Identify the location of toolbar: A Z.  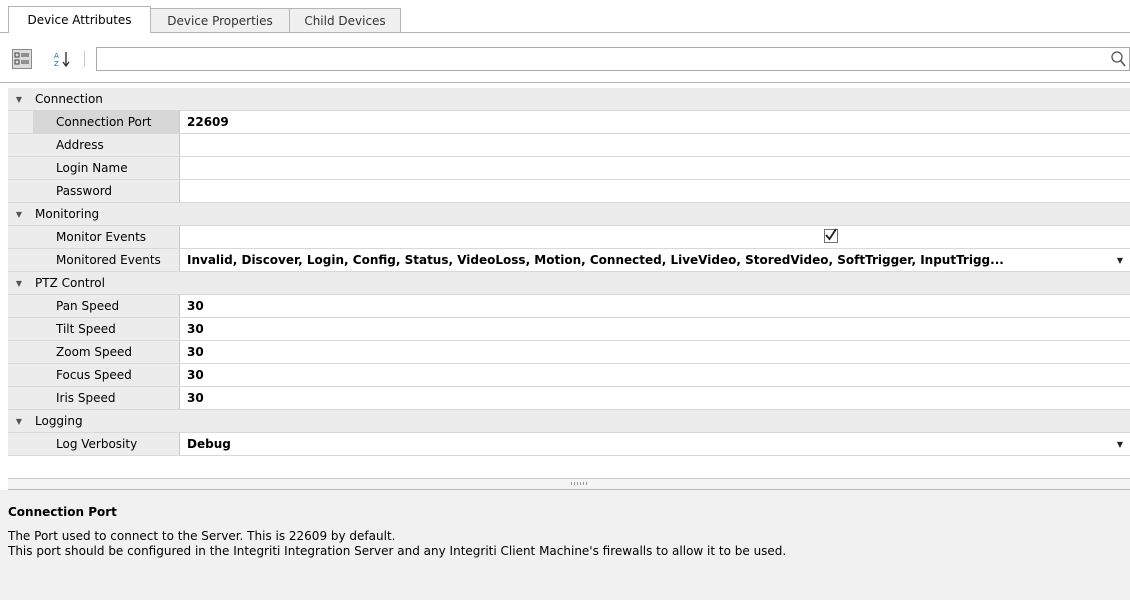
(565, 58).